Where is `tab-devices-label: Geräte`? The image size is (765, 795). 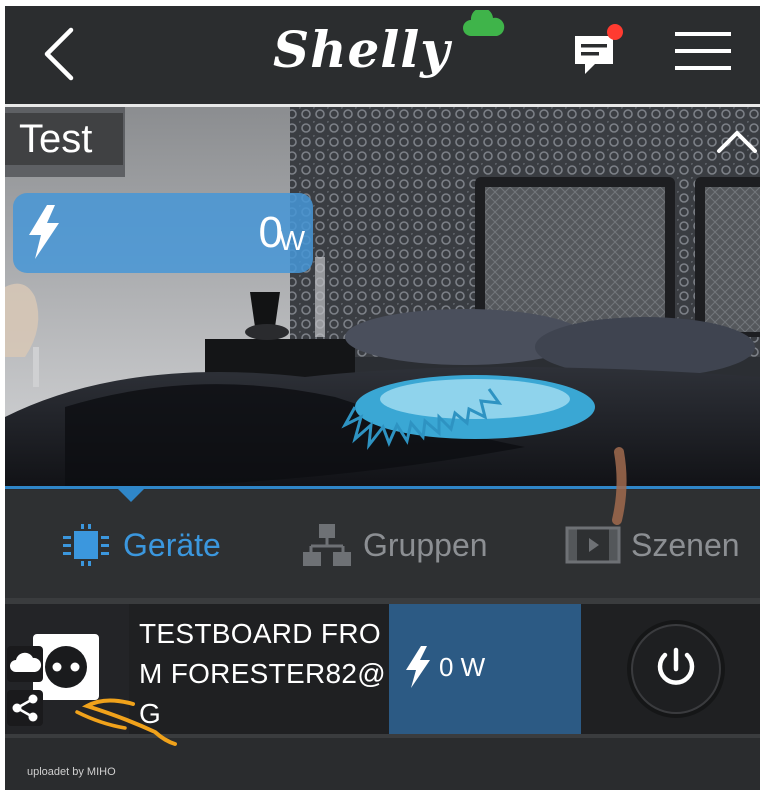
tab-devices-label: Geräte is located at coordinates (172, 544).